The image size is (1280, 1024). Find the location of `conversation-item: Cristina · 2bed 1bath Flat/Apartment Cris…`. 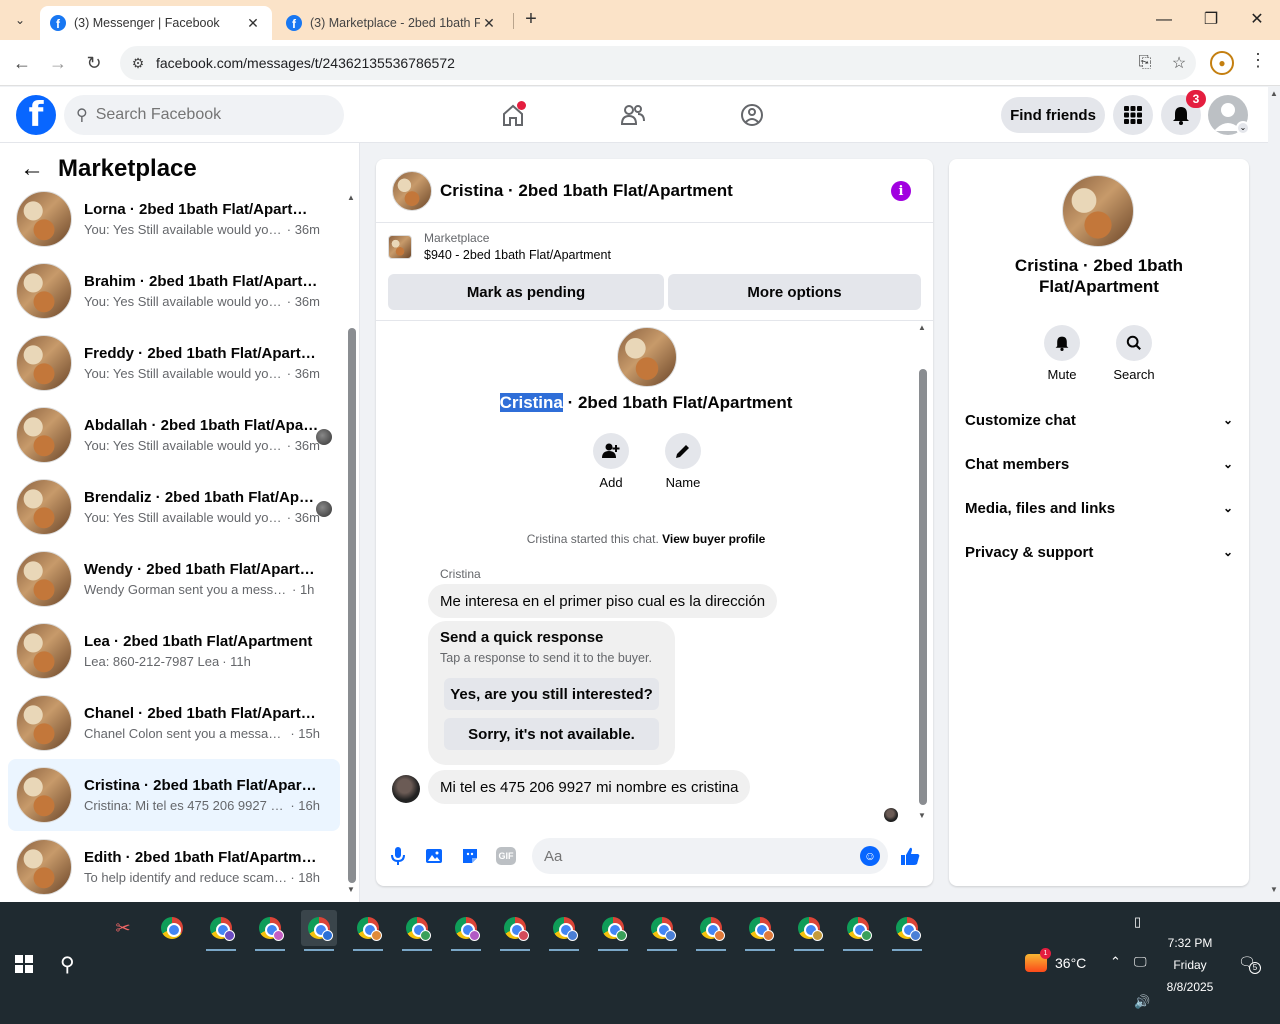

conversation-item: Cristina · 2bed 1bath Flat/Apartment Cris… is located at coordinates (174, 795).